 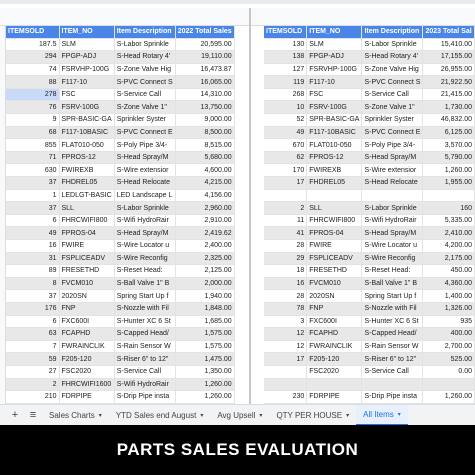 I want to click on column-header: 2023 Total Sal, so click(x=448, y=32).